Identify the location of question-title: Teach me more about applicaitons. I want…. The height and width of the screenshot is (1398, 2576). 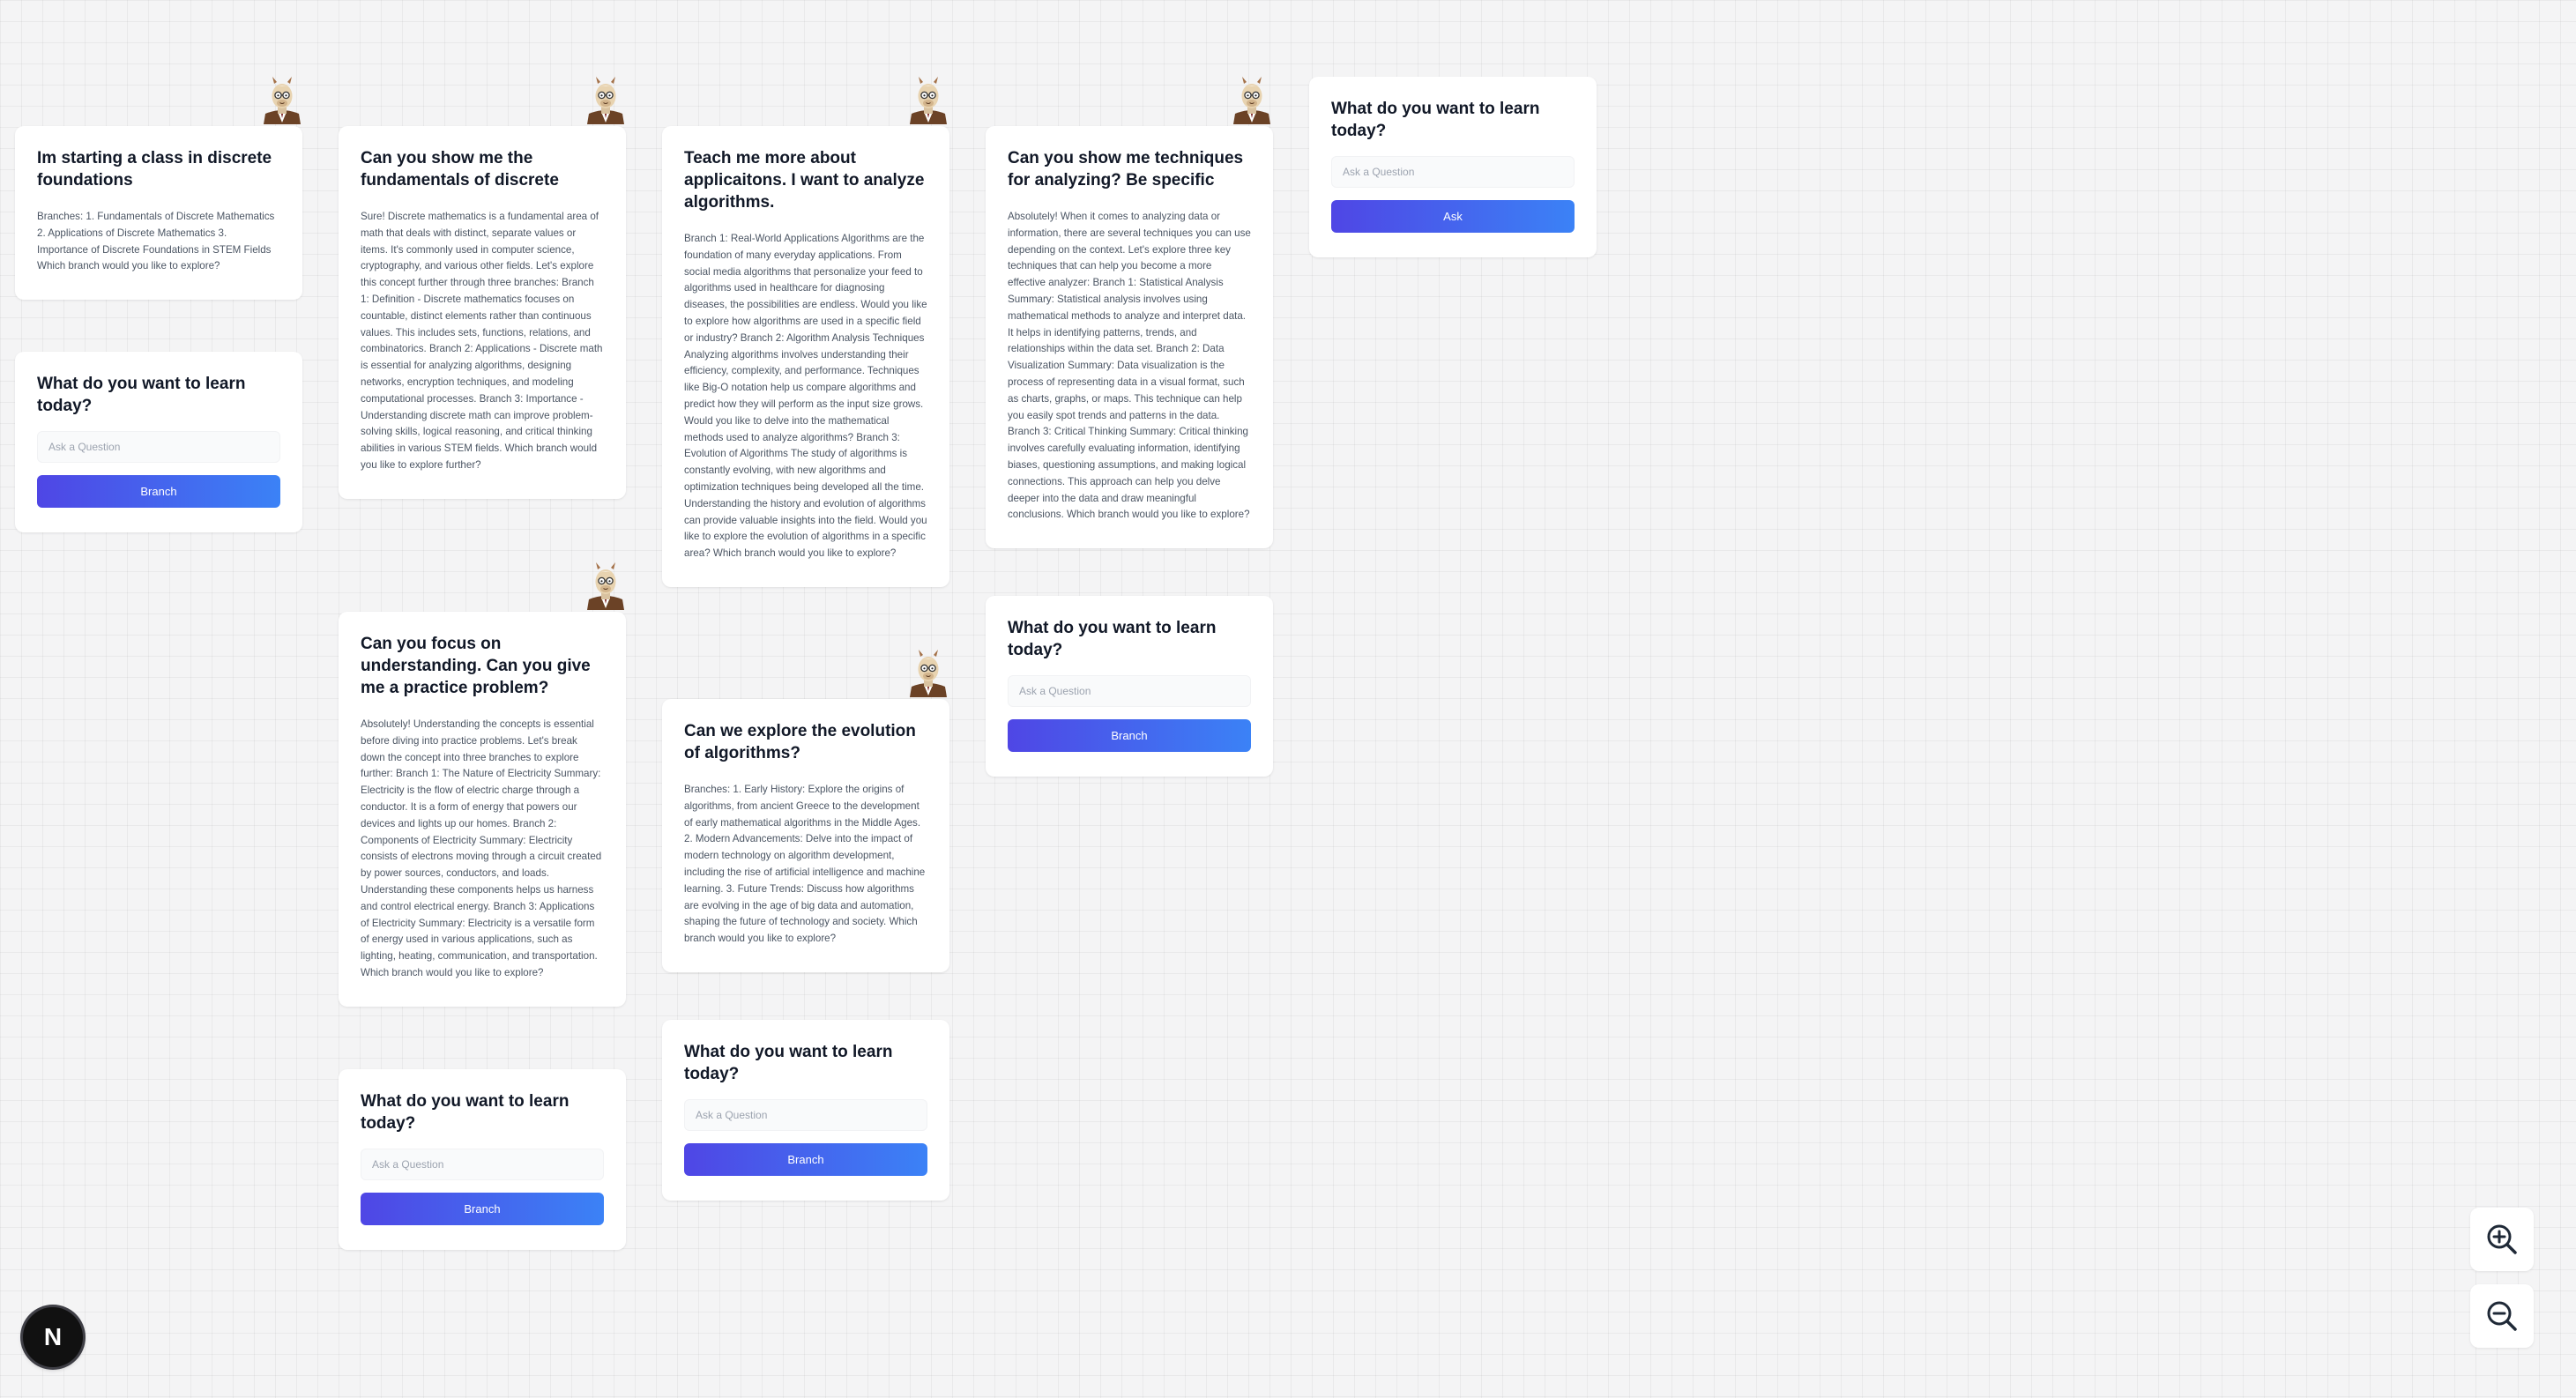
(805, 180).